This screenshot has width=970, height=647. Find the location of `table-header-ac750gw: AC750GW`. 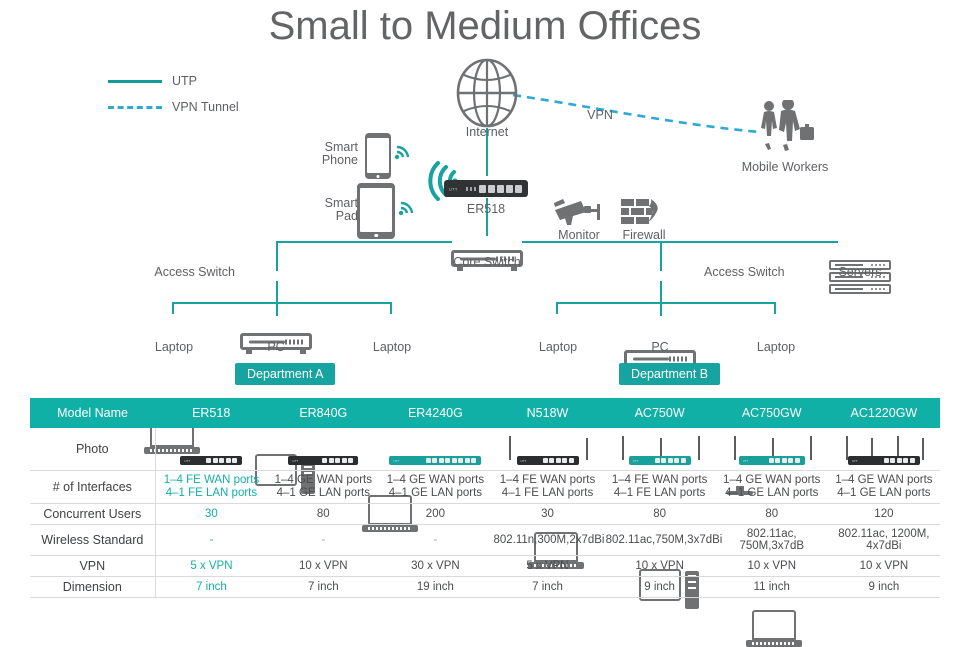

table-header-ac750gw: AC750GW is located at coordinates (771, 413).